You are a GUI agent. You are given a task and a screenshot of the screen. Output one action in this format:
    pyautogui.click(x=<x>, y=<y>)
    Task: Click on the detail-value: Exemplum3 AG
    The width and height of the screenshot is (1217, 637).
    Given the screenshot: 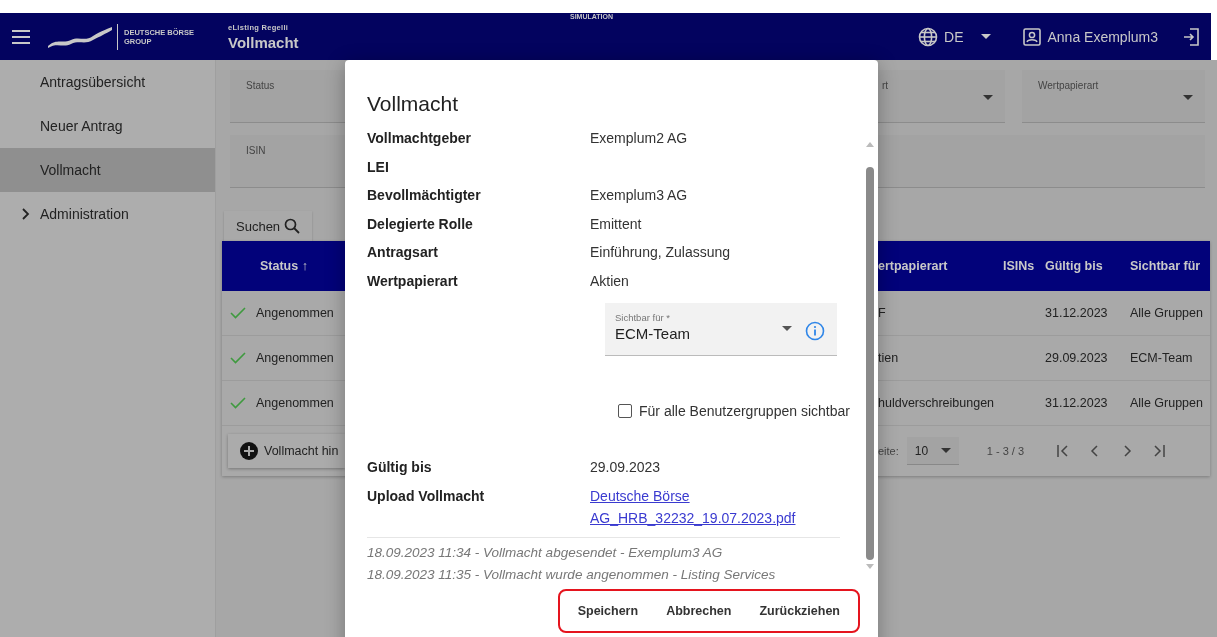 What is the action you would take?
    pyautogui.click(x=639, y=195)
    